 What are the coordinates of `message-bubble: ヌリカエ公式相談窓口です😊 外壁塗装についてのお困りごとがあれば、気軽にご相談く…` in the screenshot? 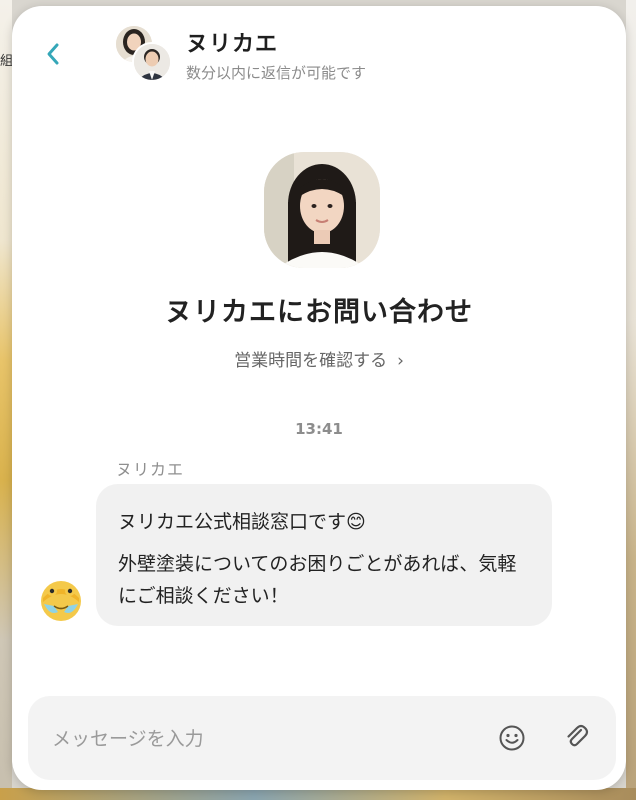 It's located at (324, 555).